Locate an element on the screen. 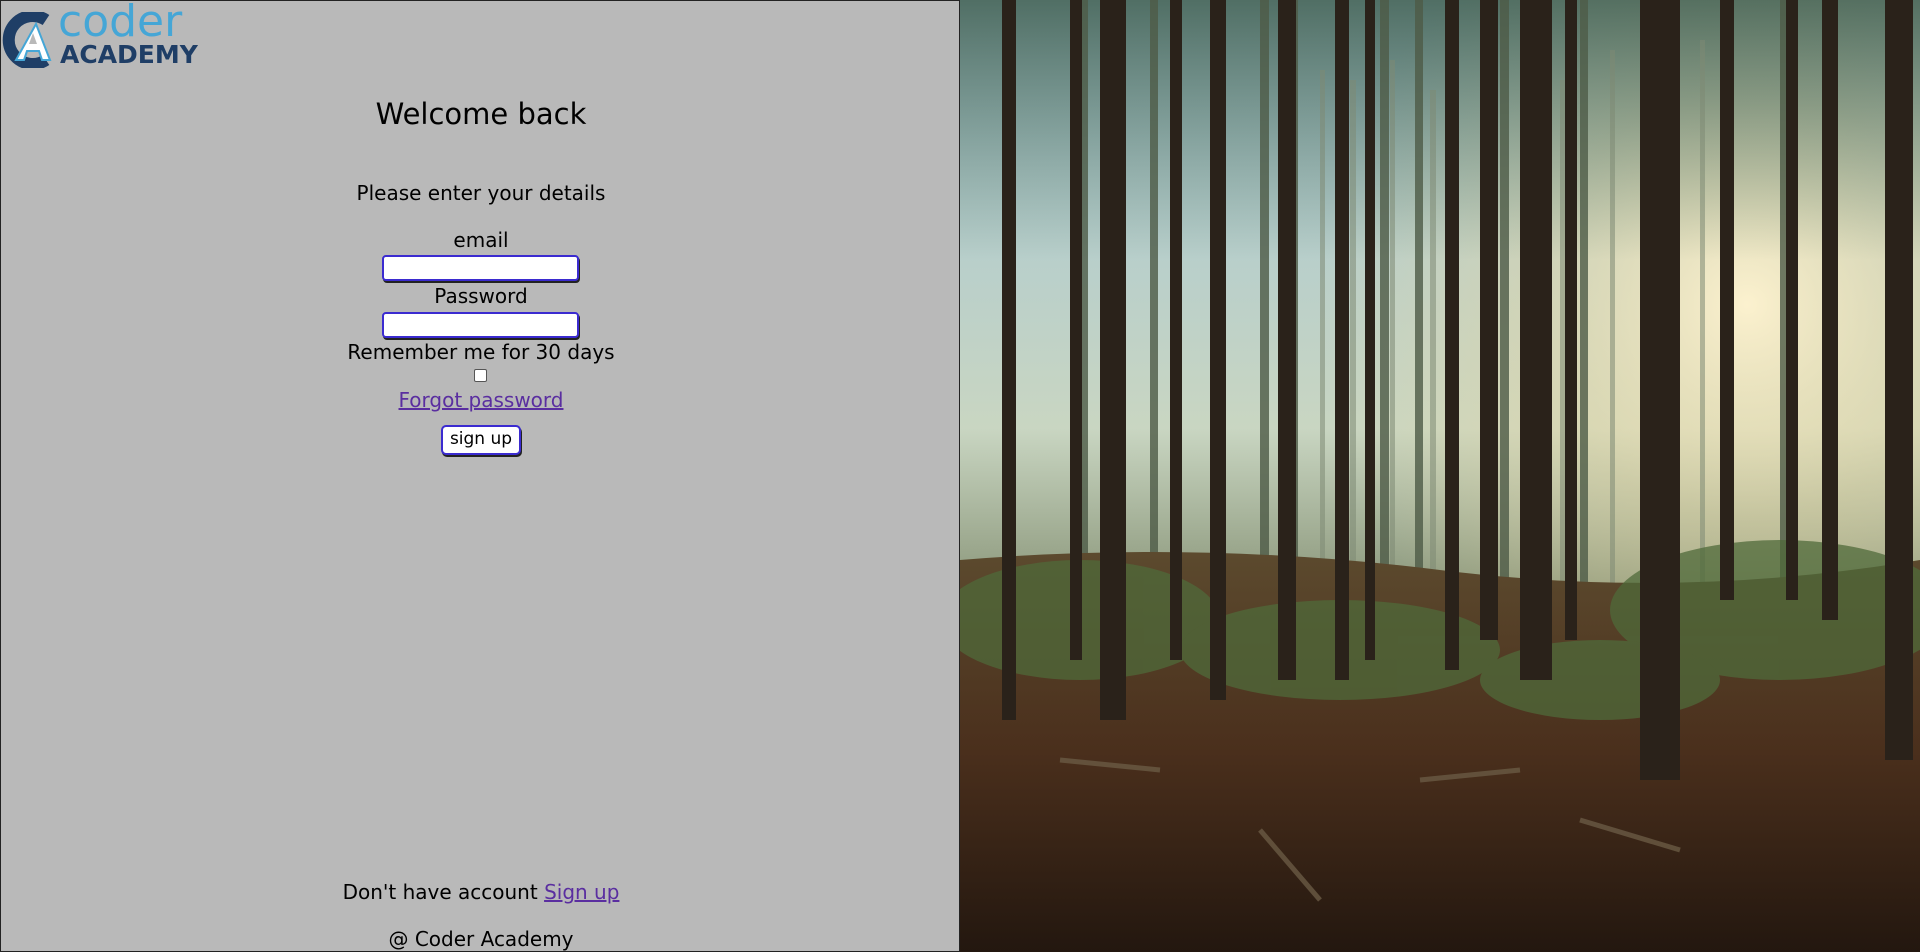 The height and width of the screenshot is (952, 1920). email-field is located at coordinates (480, 268).